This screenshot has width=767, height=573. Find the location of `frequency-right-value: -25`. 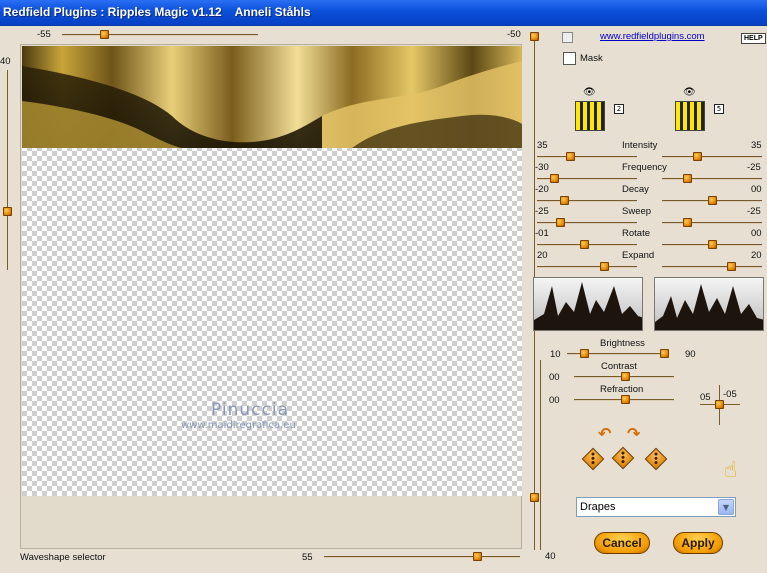

frequency-right-value: -25 is located at coordinates (754, 167).